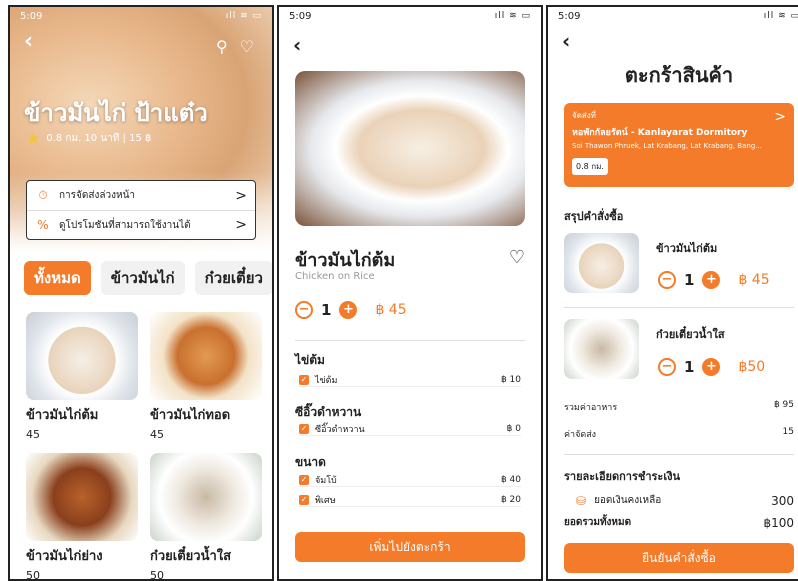 The width and height of the screenshot is (798, 581). Describe the element at coordinates (142, 278) in the screenshot. I see `tab-chicken-rice: ข้าวมันไก่` at that location.